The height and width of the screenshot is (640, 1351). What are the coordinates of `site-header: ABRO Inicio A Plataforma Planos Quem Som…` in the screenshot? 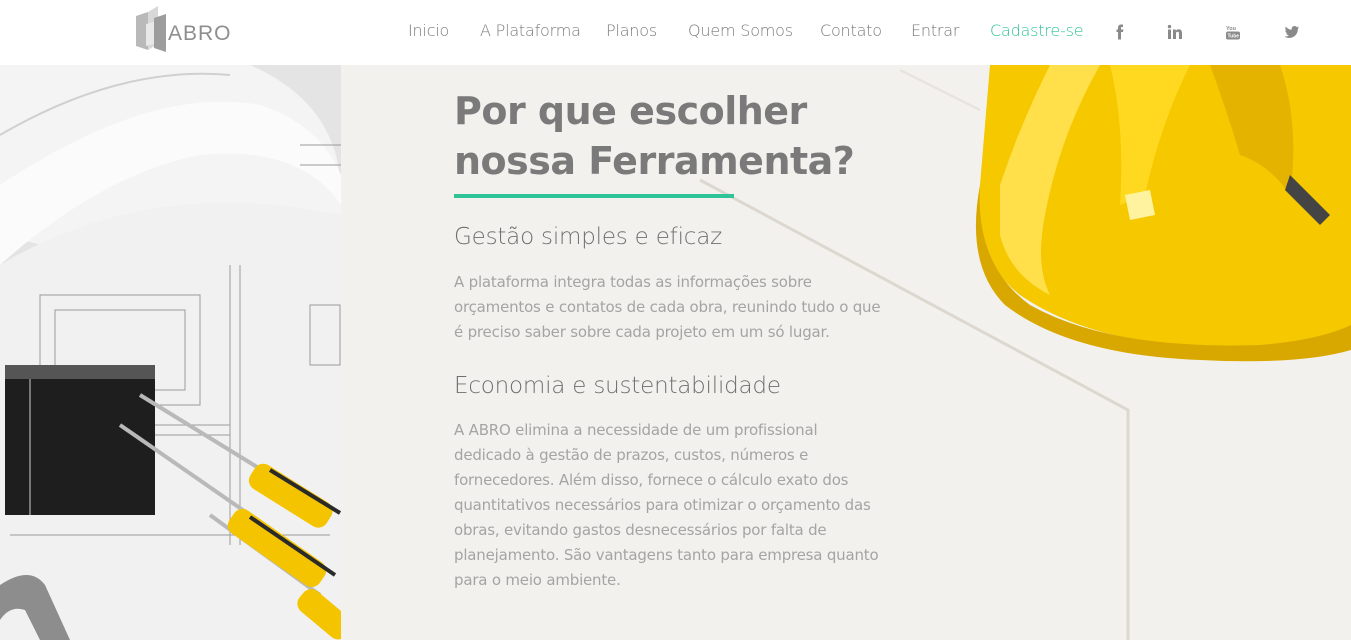 It's located at (675, 32).